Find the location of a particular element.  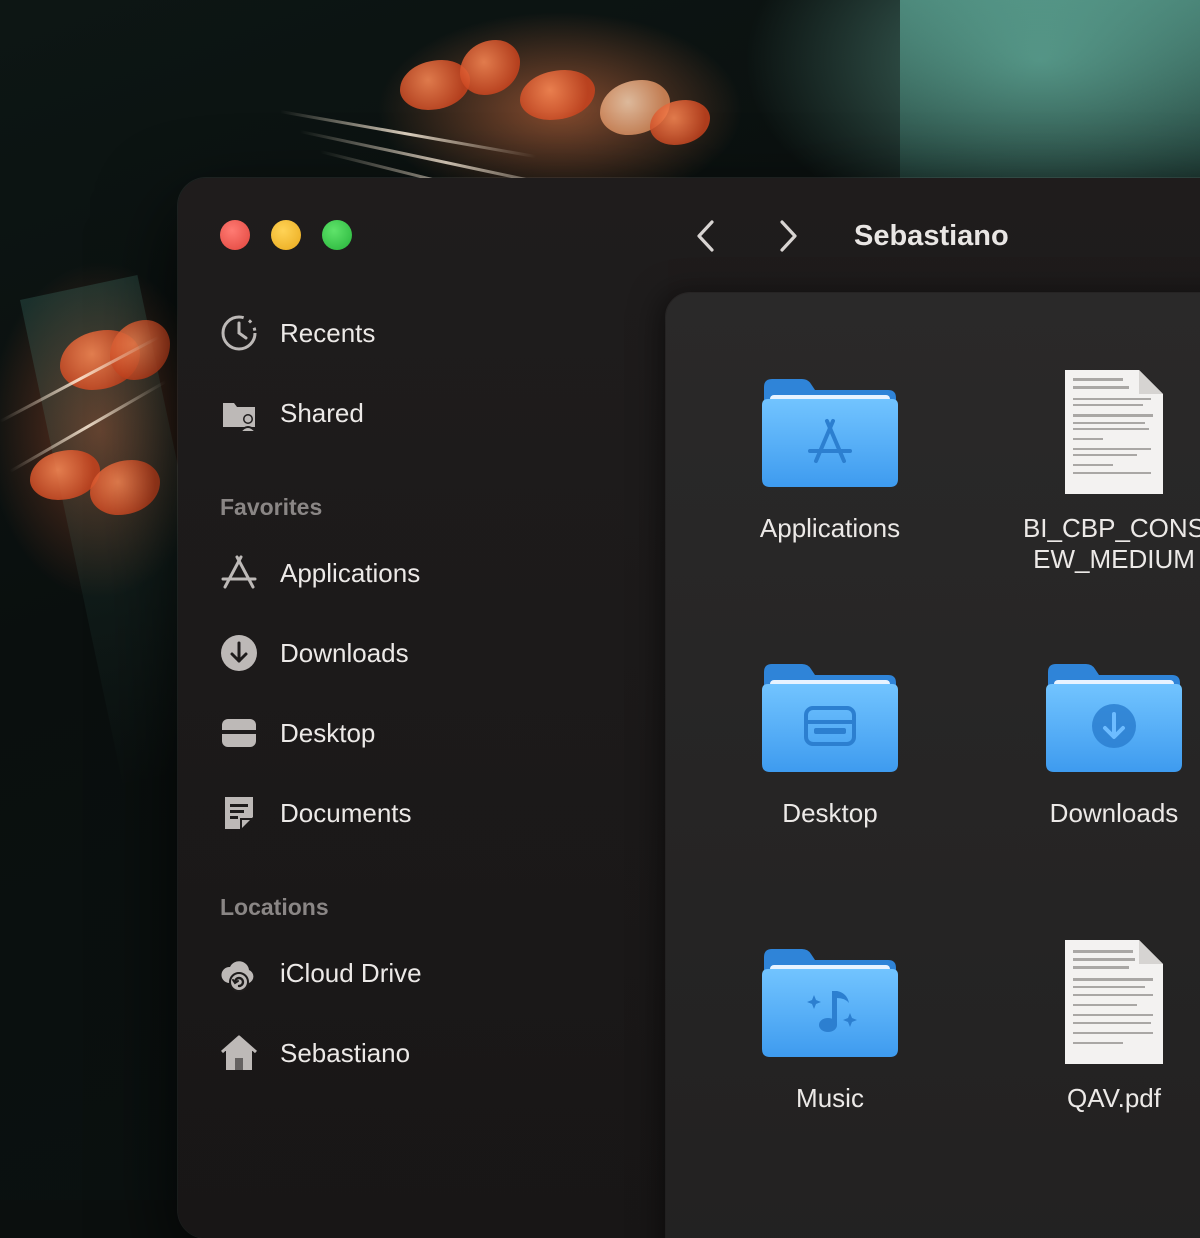

sidebar-item-label: Applications is located at coordinates (350, 573).